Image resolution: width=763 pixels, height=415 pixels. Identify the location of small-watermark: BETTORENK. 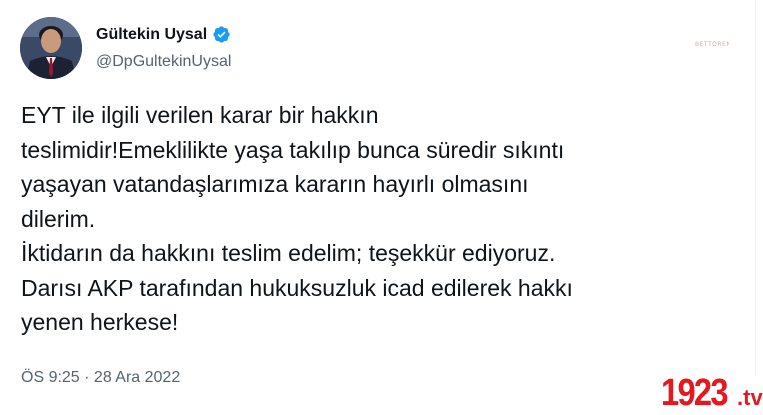
(715, 44).